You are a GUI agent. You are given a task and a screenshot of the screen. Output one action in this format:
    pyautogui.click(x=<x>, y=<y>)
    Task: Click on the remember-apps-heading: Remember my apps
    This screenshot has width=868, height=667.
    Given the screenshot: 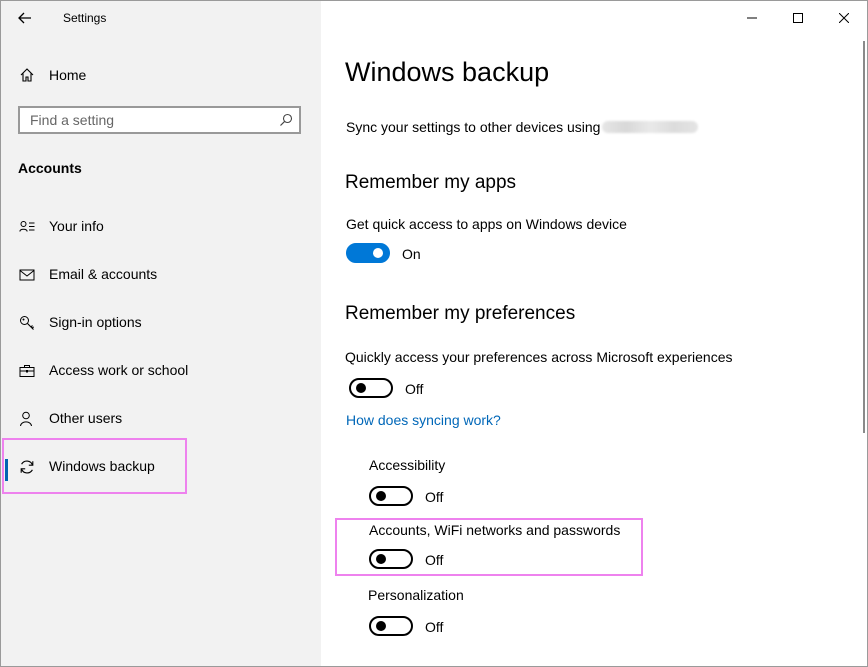 What is the action you would take?
    pyautogui.click(x=431, y=182)
    